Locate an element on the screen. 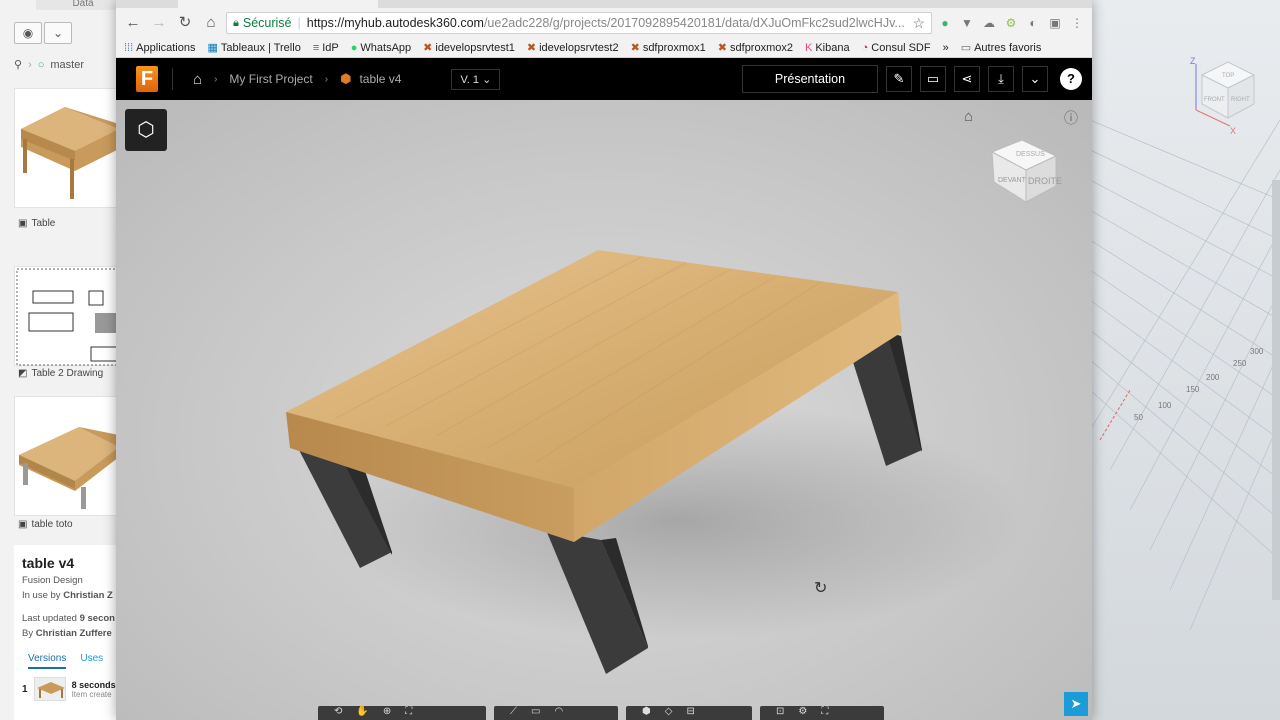 This screenshot has height=720, width=1280. whatsapp-icon: ● is located at coordinates (354, 47).